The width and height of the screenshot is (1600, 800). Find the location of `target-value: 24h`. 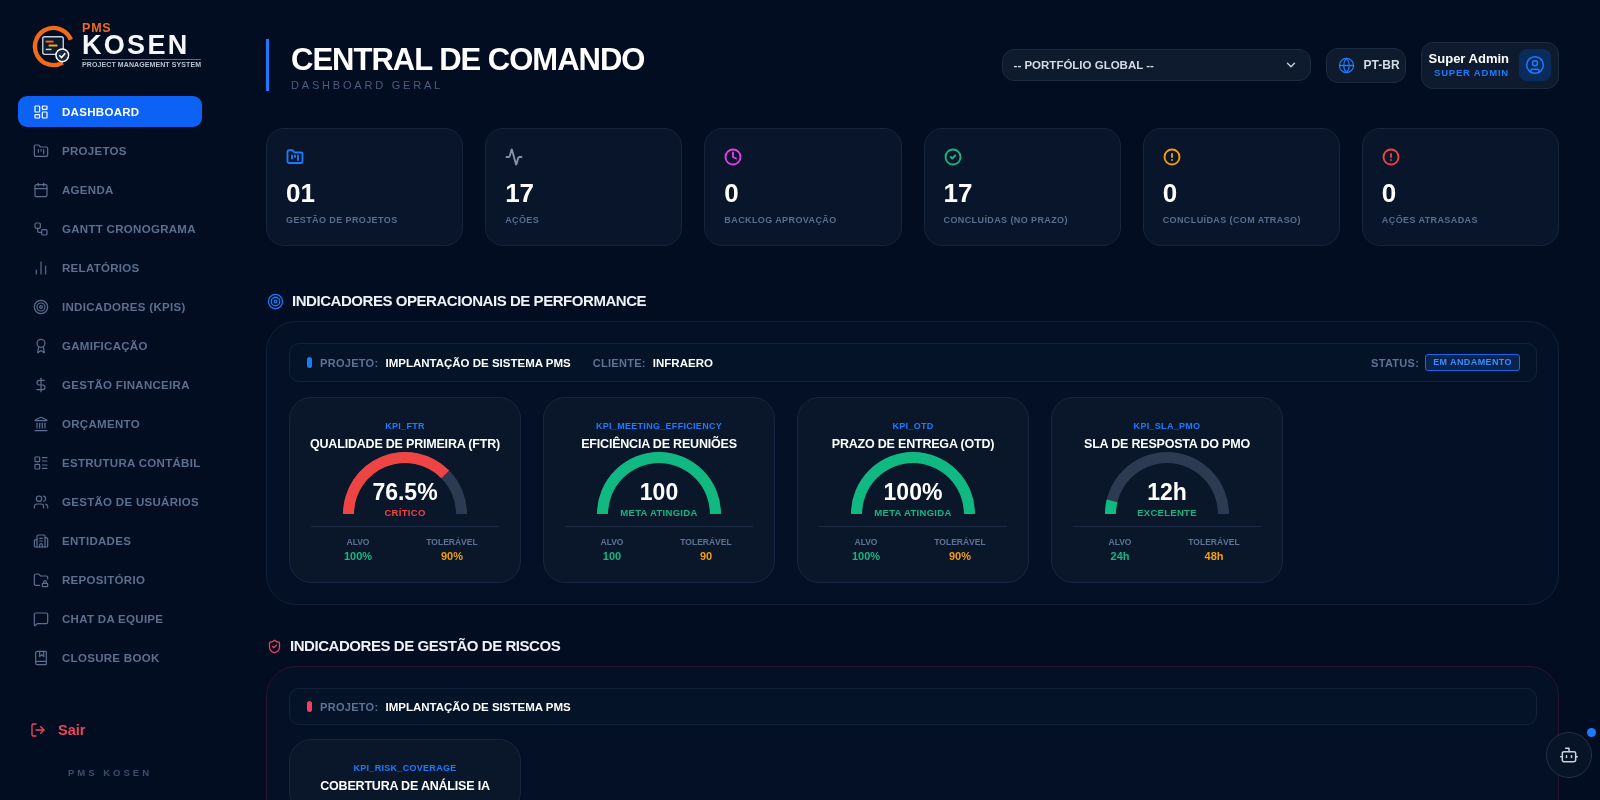

target-value: 24h is located at coordinates (1120, 556).